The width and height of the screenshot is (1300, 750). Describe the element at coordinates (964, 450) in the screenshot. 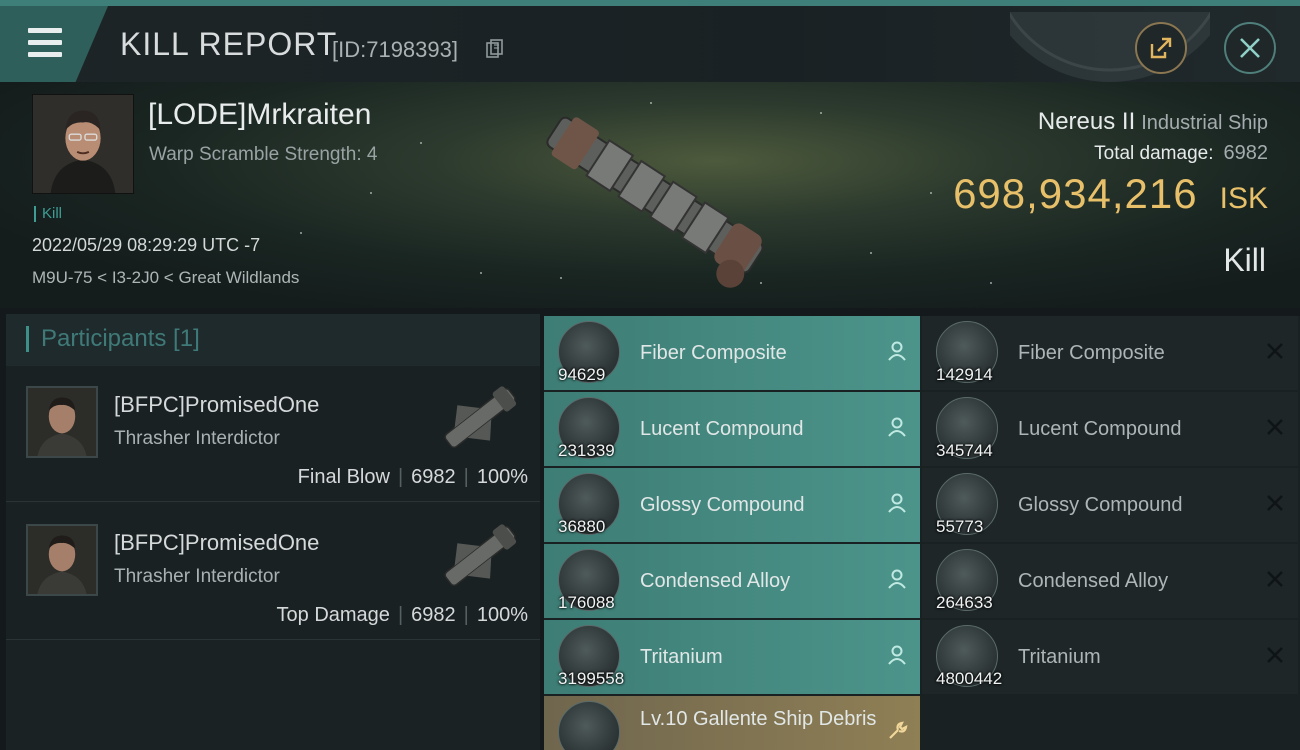

I see `item-quantity: 345744` at that location.